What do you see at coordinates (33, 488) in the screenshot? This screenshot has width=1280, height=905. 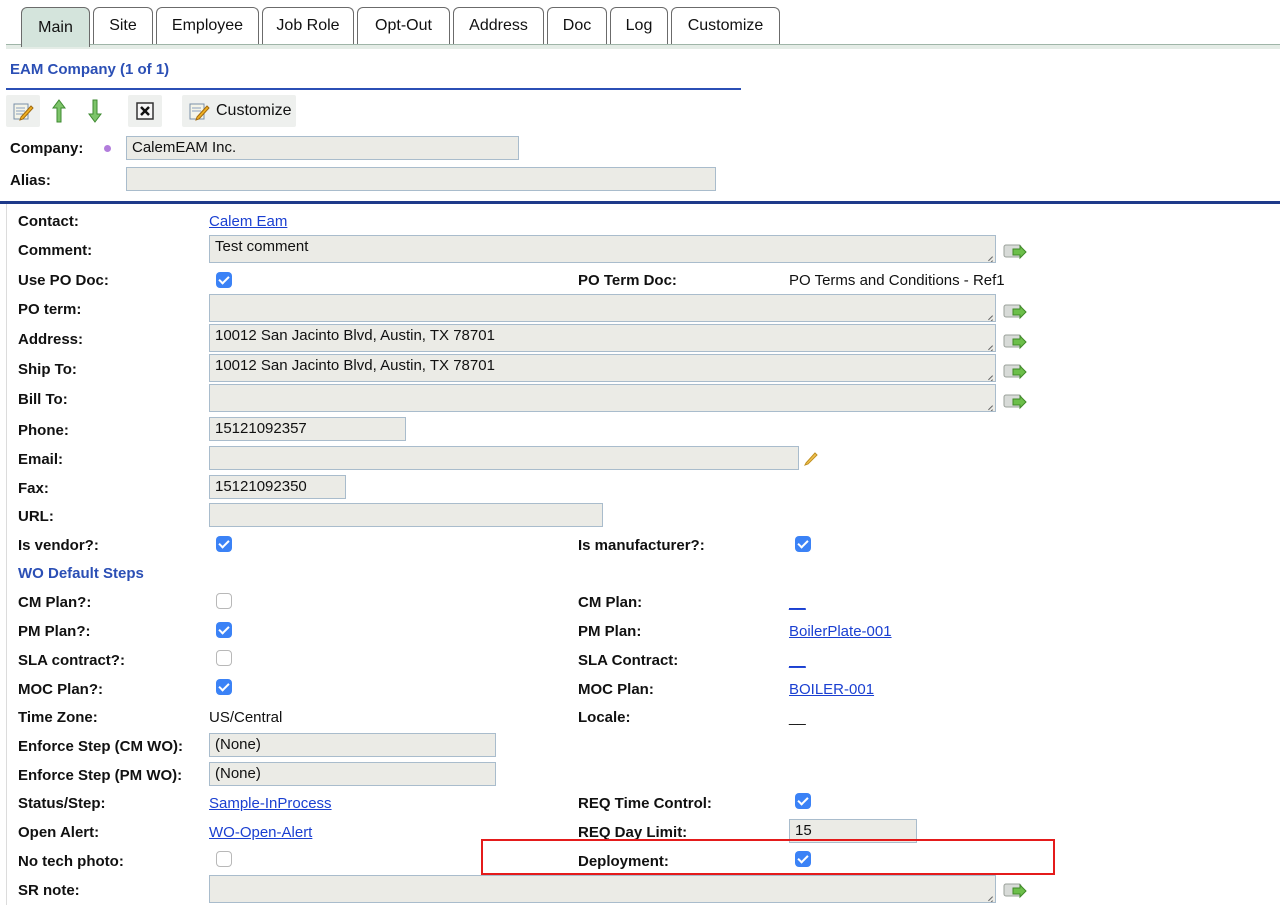 I see `fax-label: Fax:` at bounding box center [33, 488].